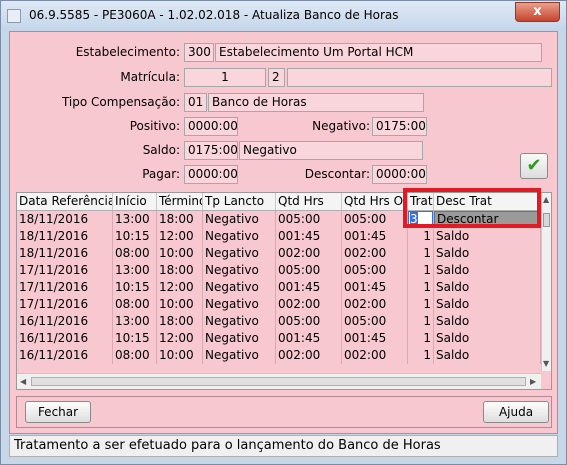 The width and height of the screenshot is (567, 465). What do you see at coordinates (195, 102) in the screenshot?
I see `tipo-compensacao-code-field: 01` at bounding box center [195, 102].